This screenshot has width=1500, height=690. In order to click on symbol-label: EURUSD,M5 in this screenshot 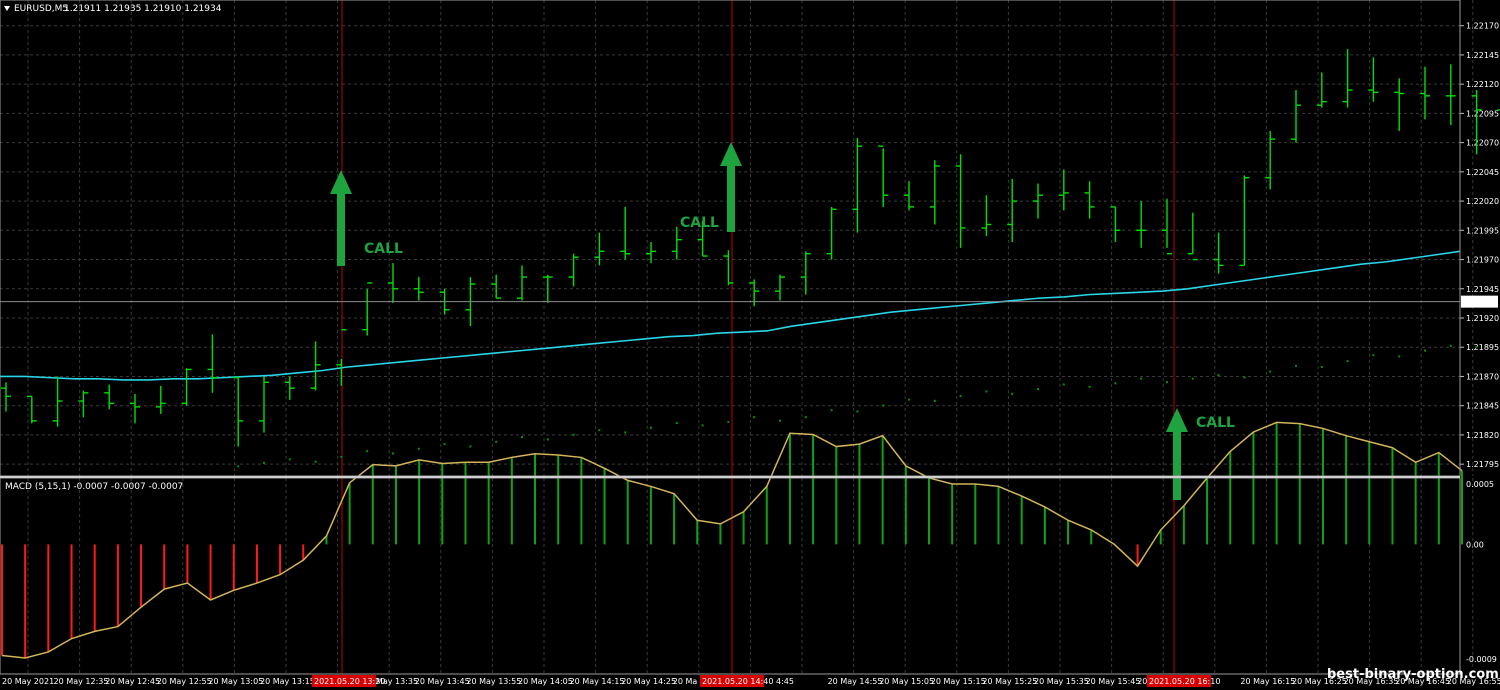, I will do `click(41, 9)`.